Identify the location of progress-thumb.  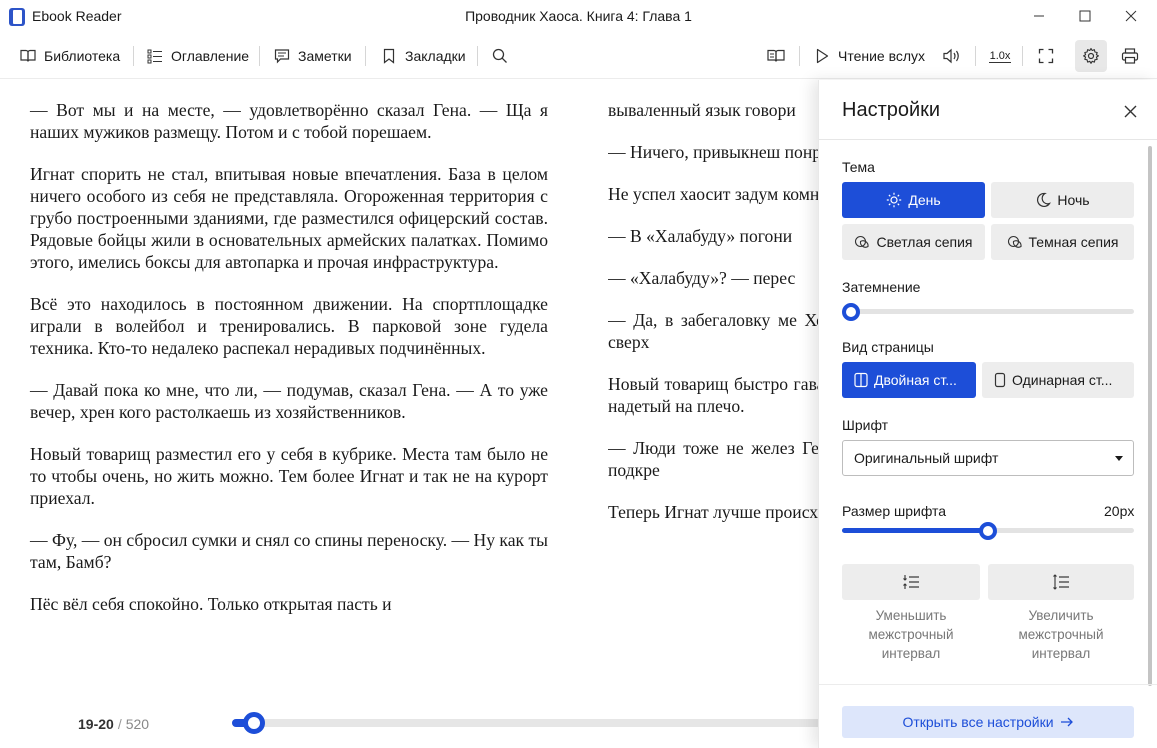
(253, 723).